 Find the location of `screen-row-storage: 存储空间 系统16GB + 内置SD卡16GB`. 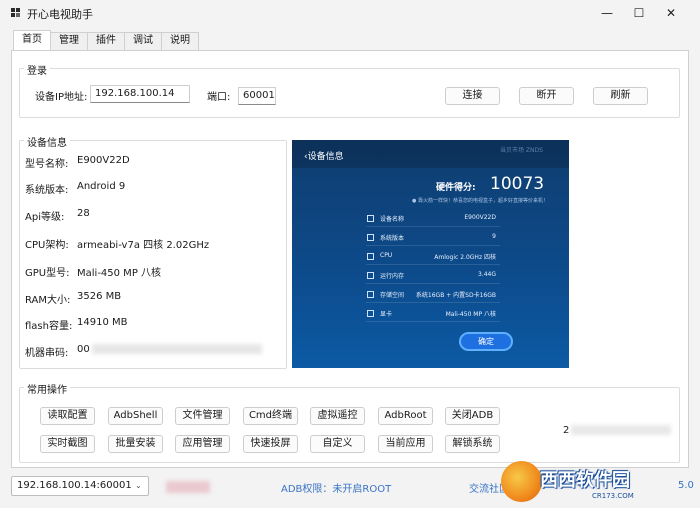

screen-row-storage: 存储空间 系统16GB + 内置SD卡16GB is located at coordinates (433, 295).